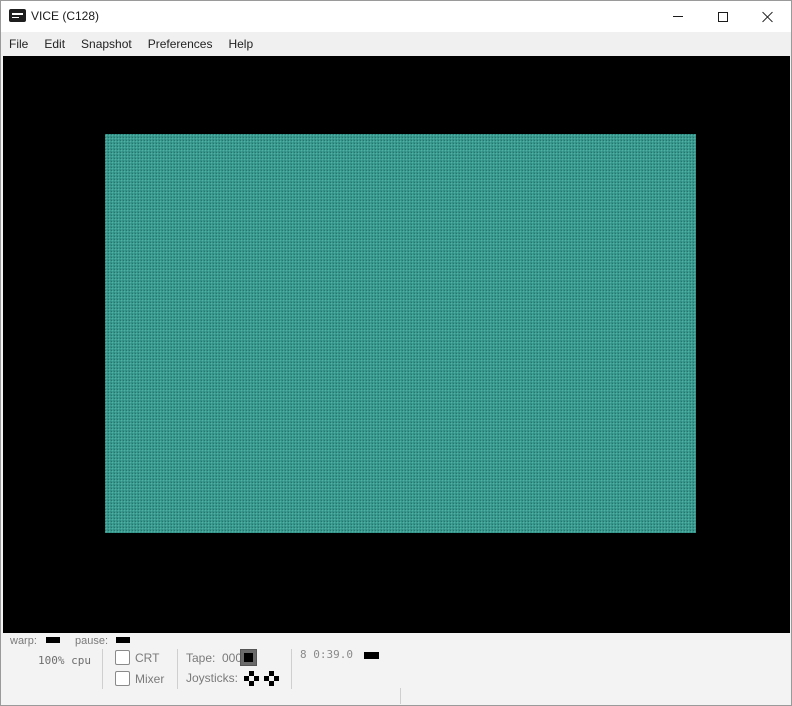 The image size is (792, 706). I want to click on joysticks-label: Joysticks:, so click(212, 678).